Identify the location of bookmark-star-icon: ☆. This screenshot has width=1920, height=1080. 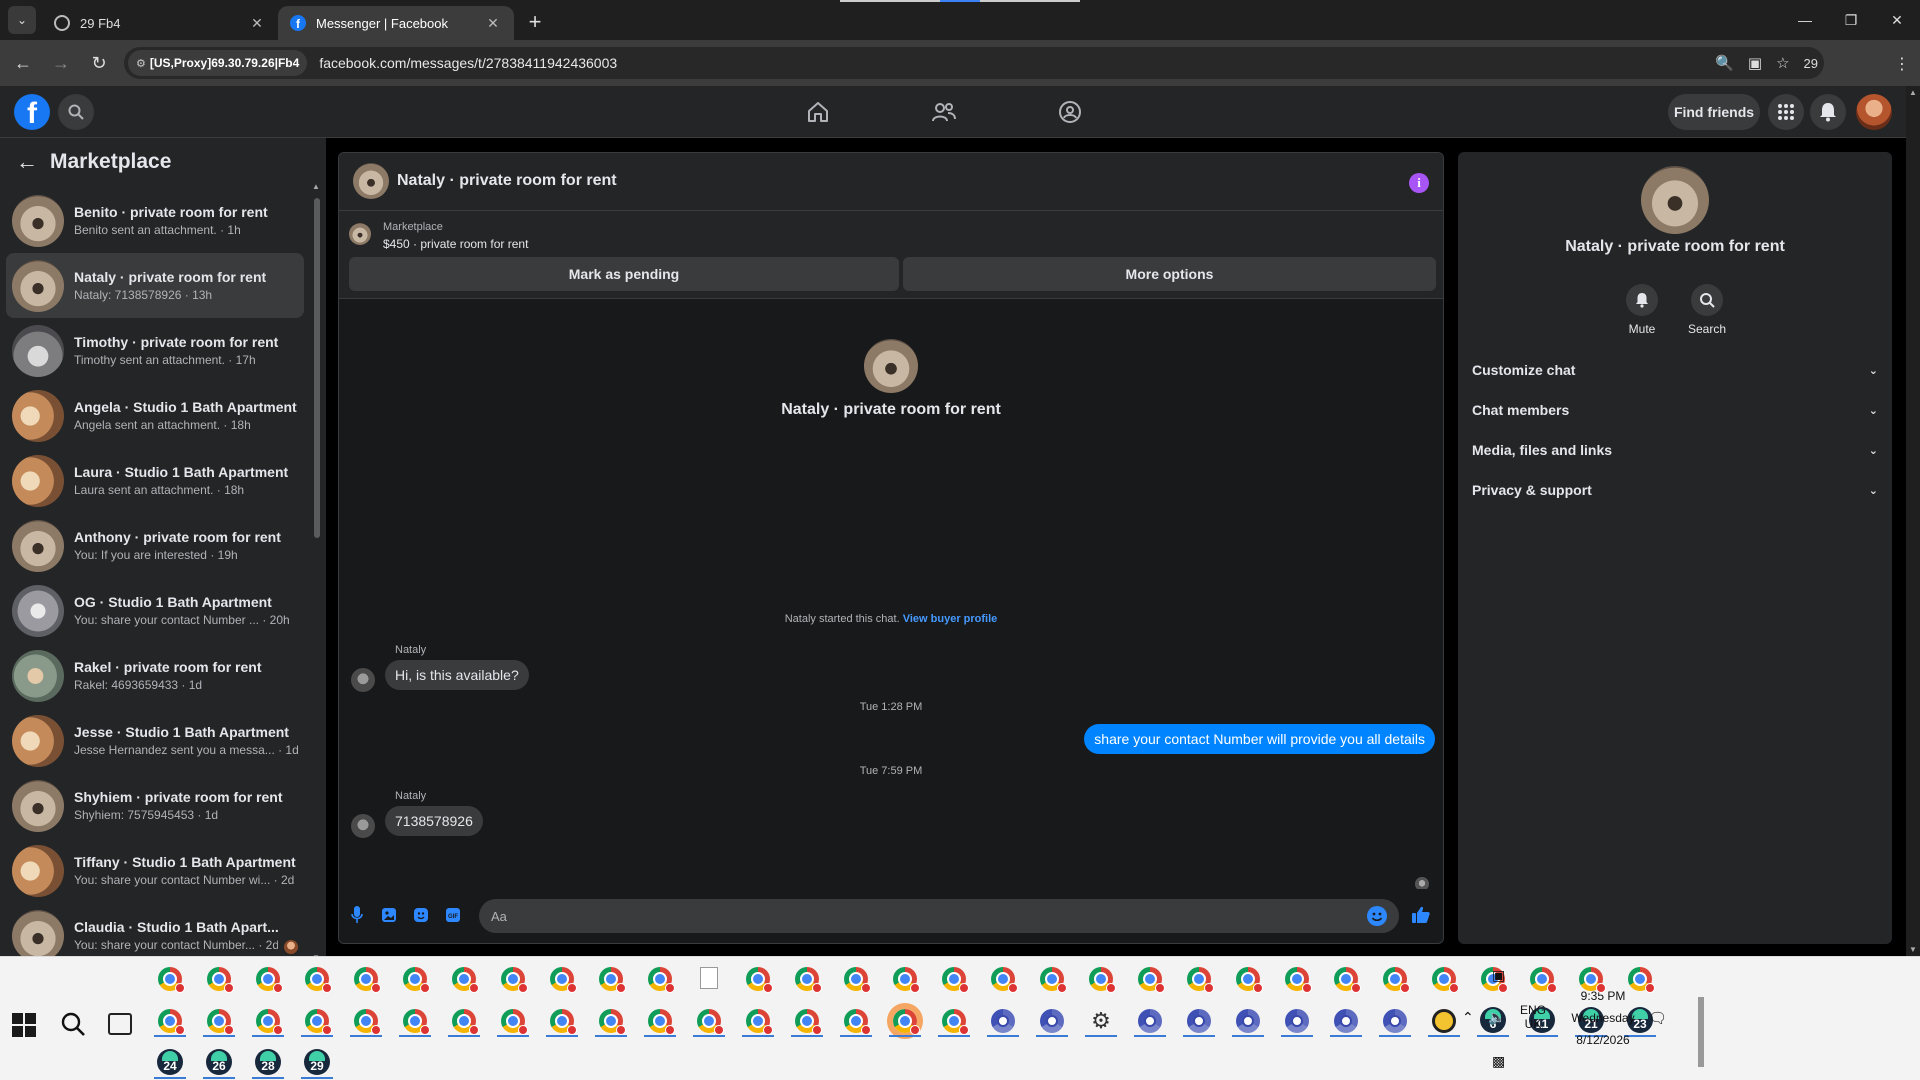
(1782, 63).